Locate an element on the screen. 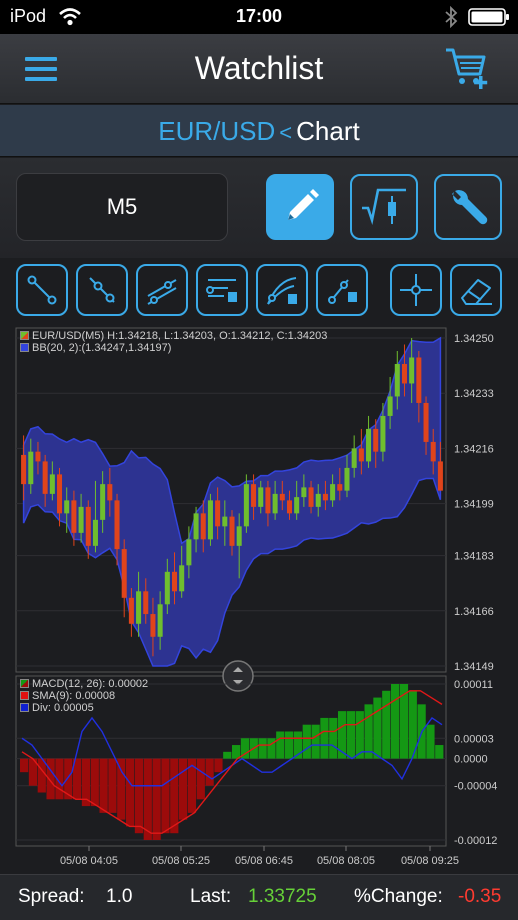 The height and width of the screenshot is (920, 518). line-segment-tool is located at coordinates (42, 290).